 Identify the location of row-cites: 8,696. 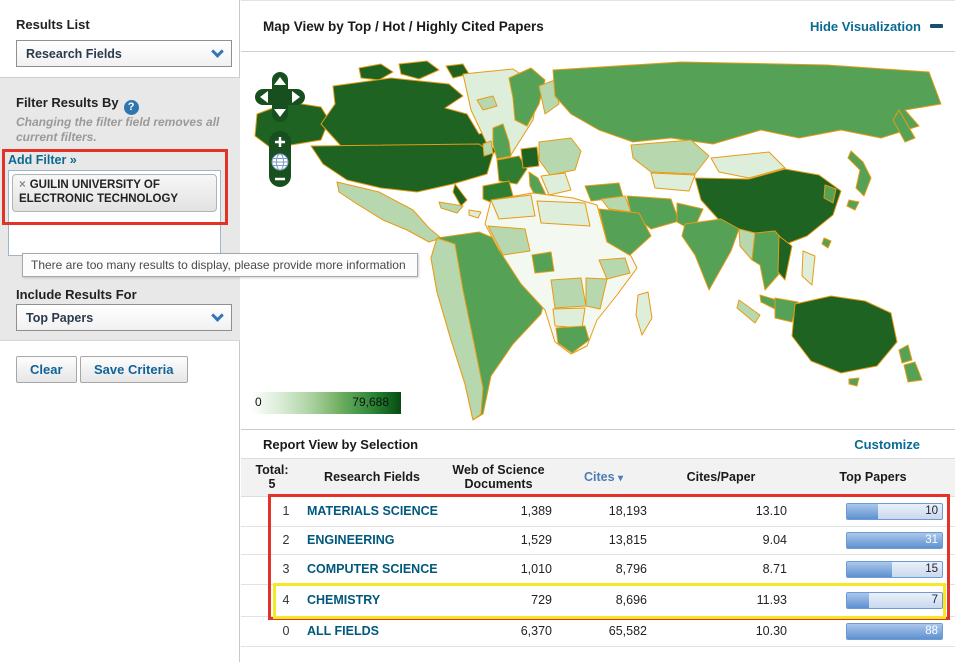
(631, 600).